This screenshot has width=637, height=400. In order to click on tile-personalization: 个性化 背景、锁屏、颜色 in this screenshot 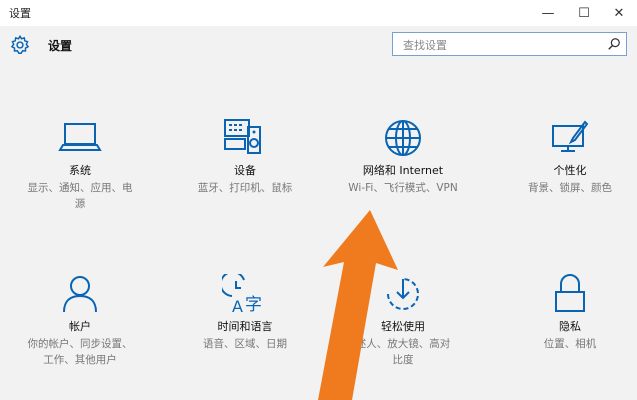, I will do `click(568, 157)`.